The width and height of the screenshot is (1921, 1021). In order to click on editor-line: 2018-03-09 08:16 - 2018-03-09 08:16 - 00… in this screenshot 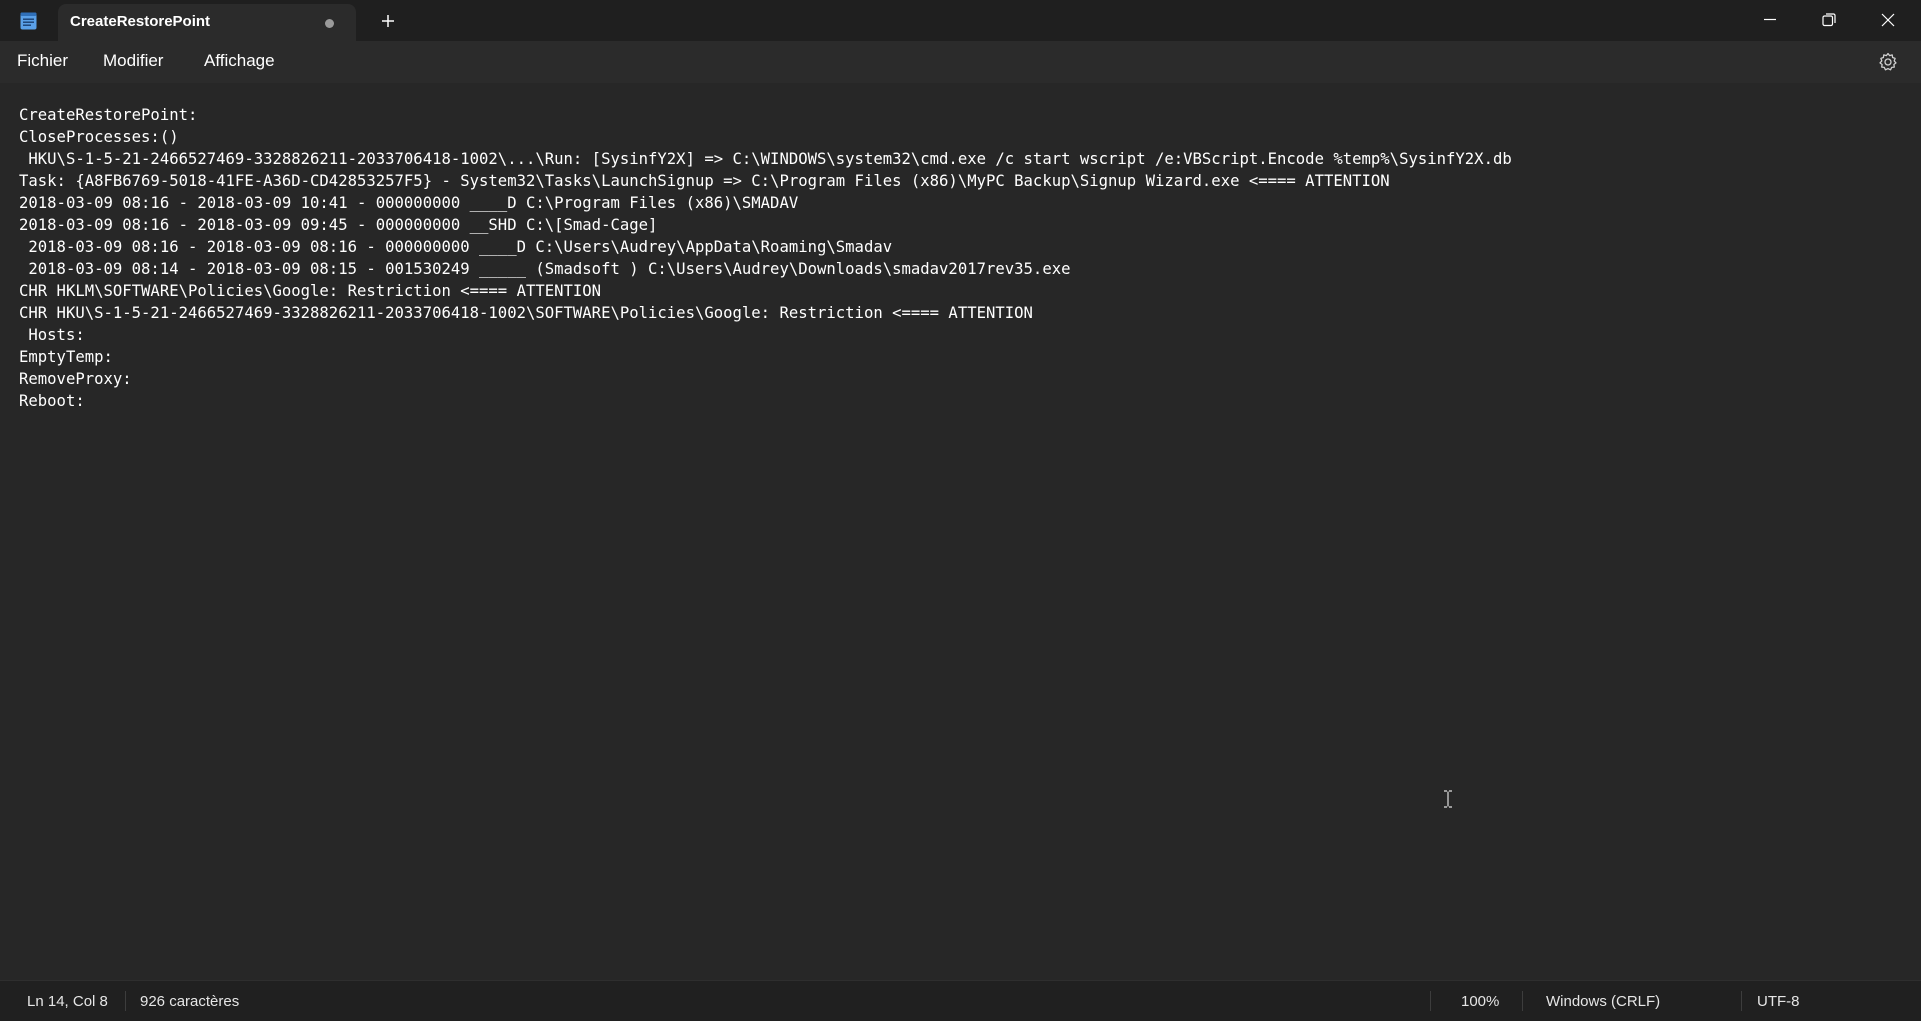, I will do `click(765, 247)`.